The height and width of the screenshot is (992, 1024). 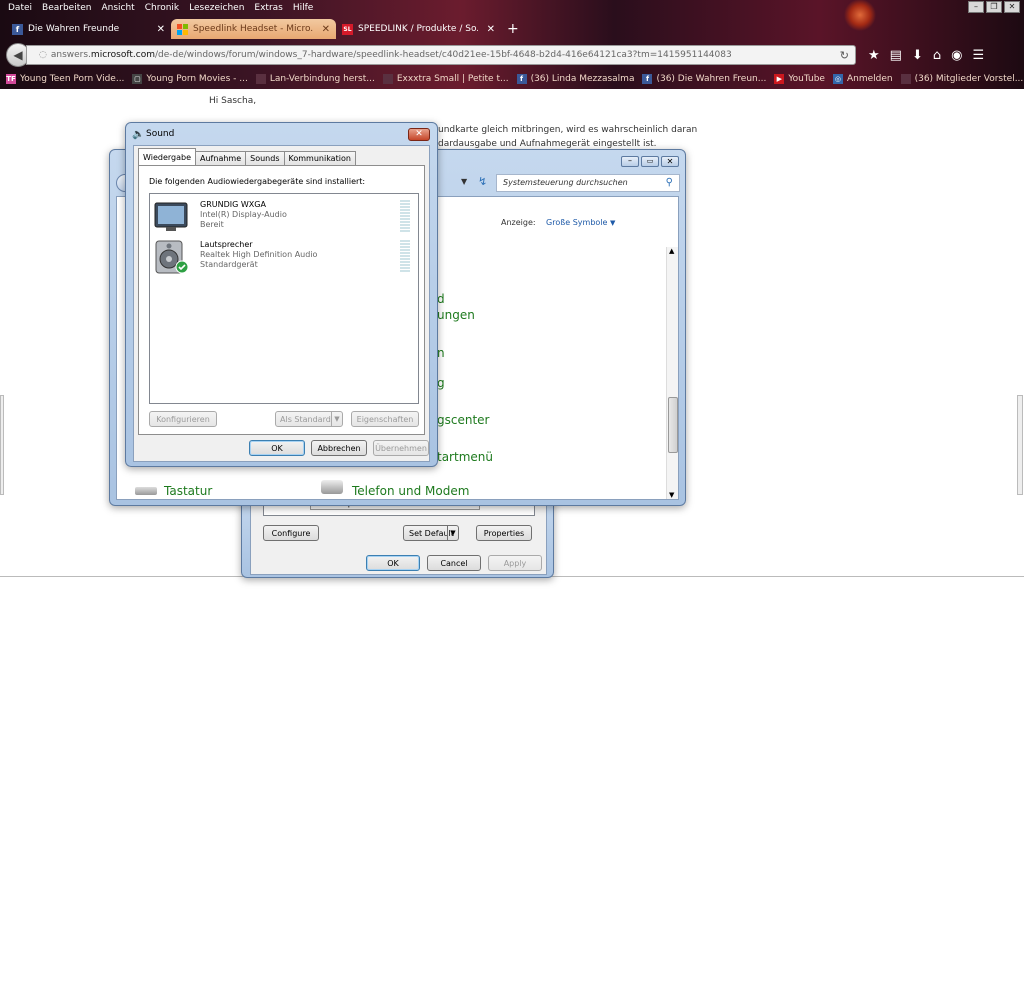 I want to click on monitor-icon, so click(x=171, y=216).